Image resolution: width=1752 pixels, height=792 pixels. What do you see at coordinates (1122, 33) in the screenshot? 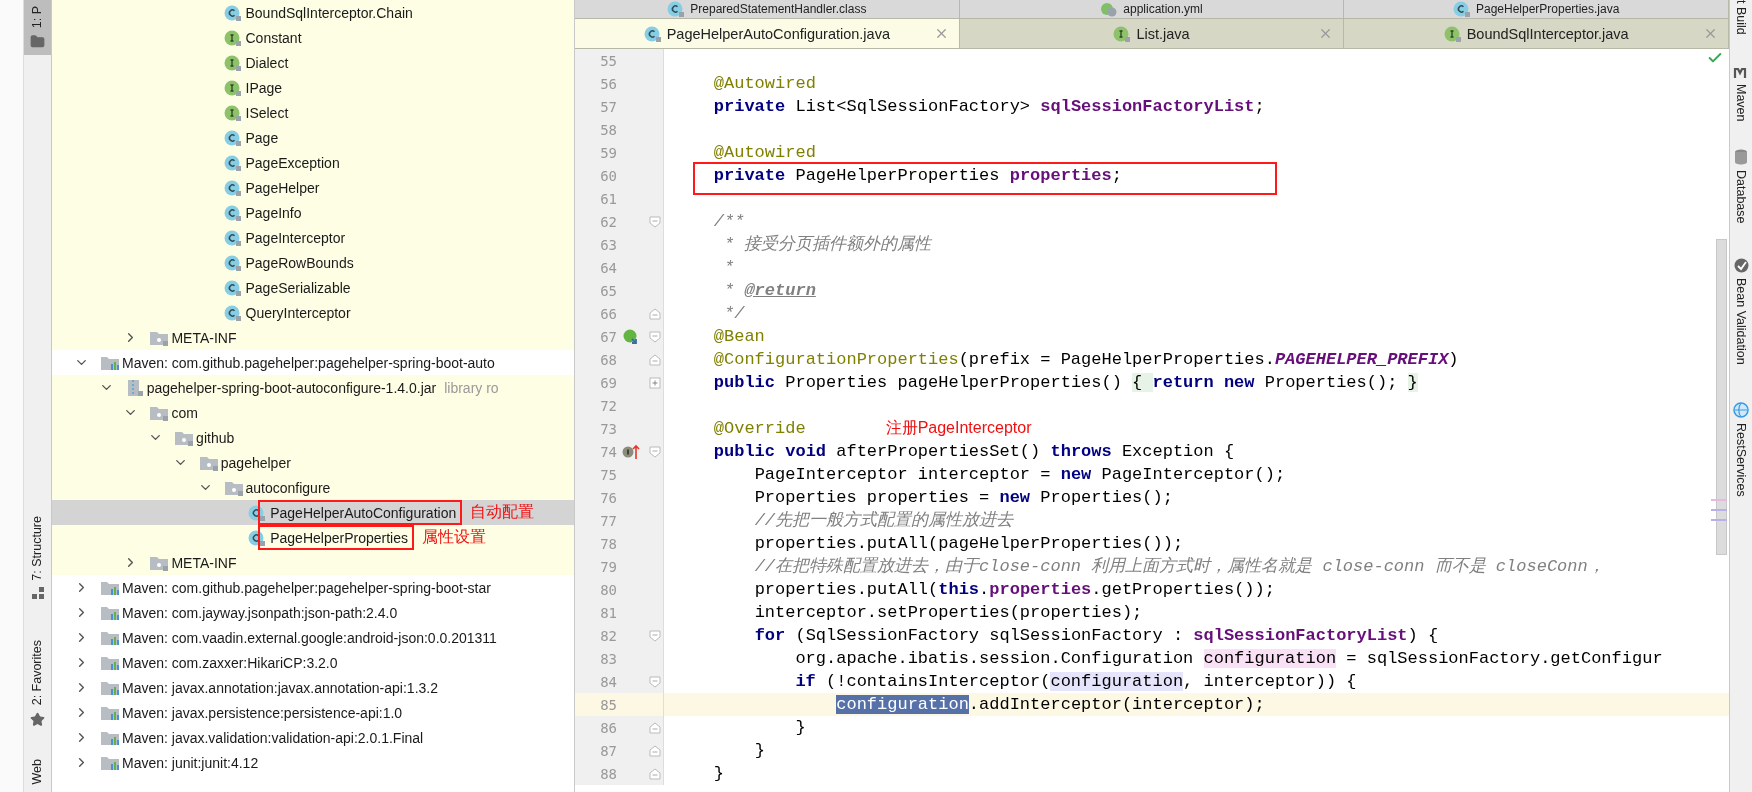
I see `interface-icon` at bounding box center [1122, 33].